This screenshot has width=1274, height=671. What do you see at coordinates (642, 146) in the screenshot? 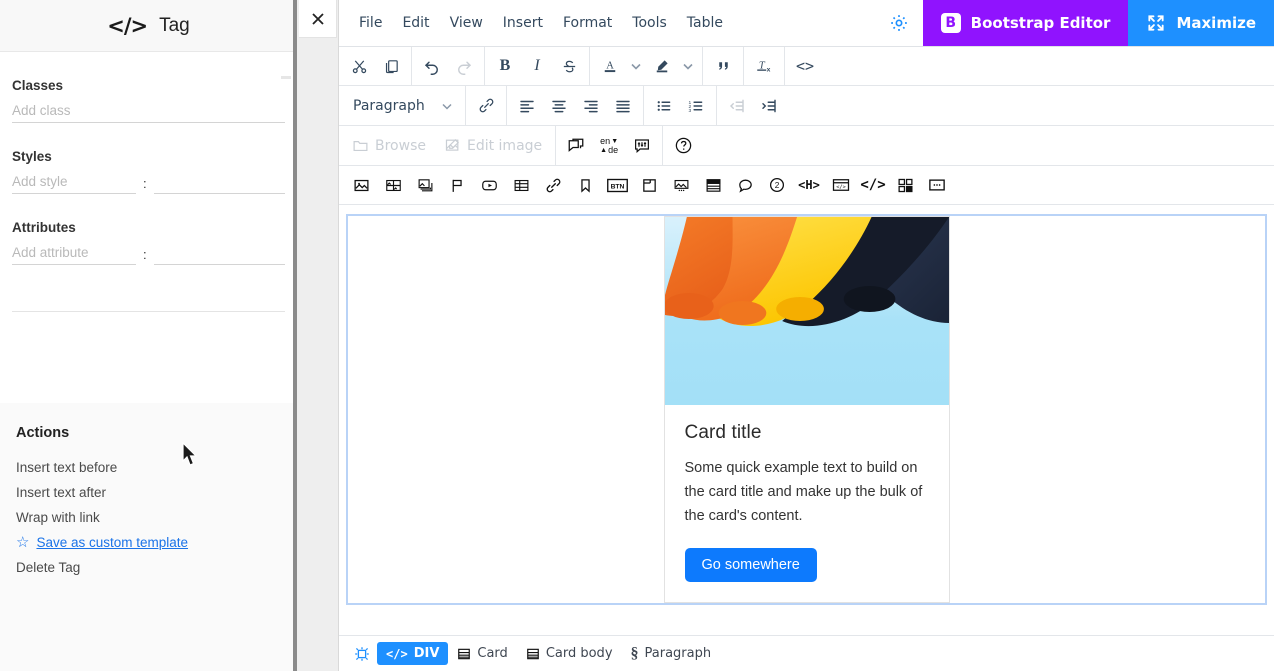
I see `panel-settings-button` at bounding box center [642, 146].